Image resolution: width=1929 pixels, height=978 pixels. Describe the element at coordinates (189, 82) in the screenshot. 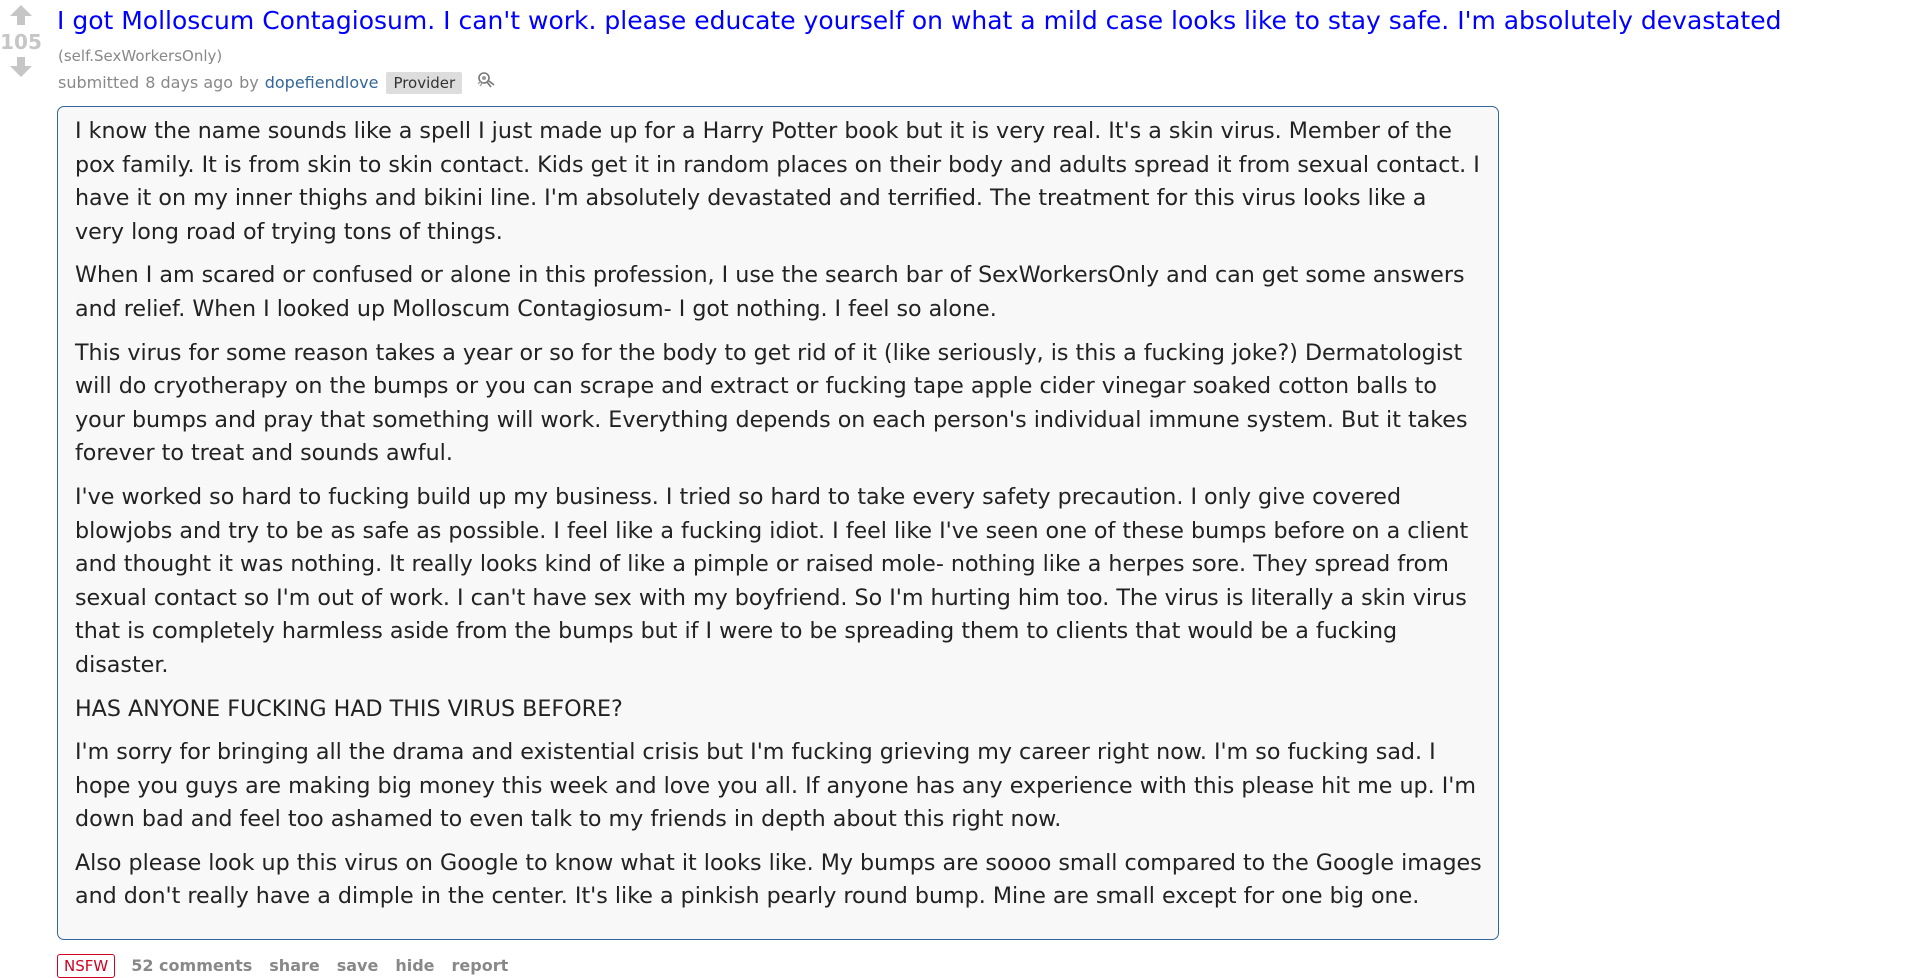

I see `time-ago: 8 days ago` at that location.